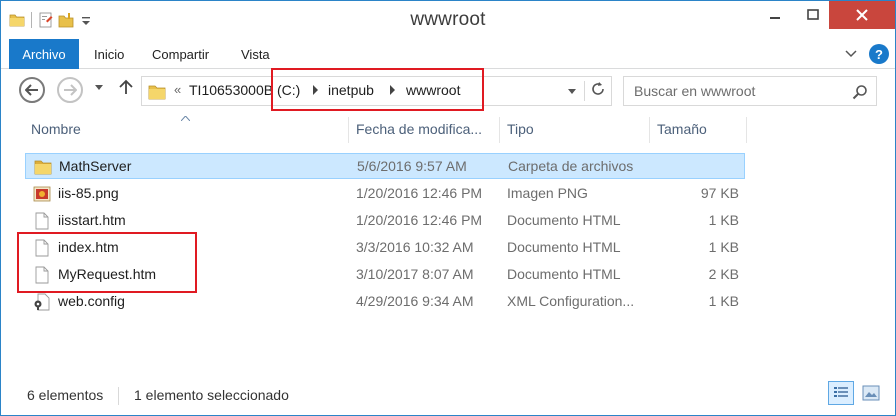 Image resolution: width=896 pixels, height=416 pixels. Describe the element at coordinates (109, 54) in the screenshot. I see `tab-inicio: Inicio` at that location.